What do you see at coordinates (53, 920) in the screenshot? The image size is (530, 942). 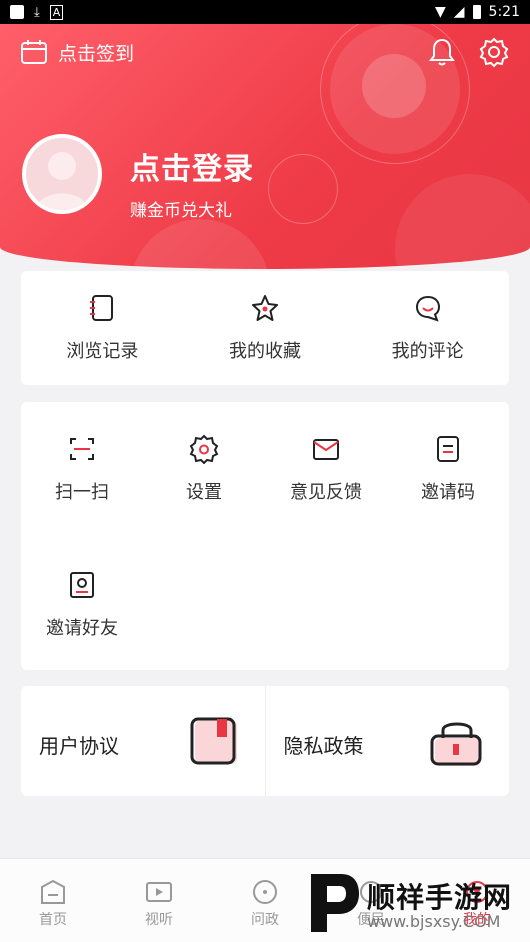 I see `tab-label: 首页` at bounding box center [53, 920].